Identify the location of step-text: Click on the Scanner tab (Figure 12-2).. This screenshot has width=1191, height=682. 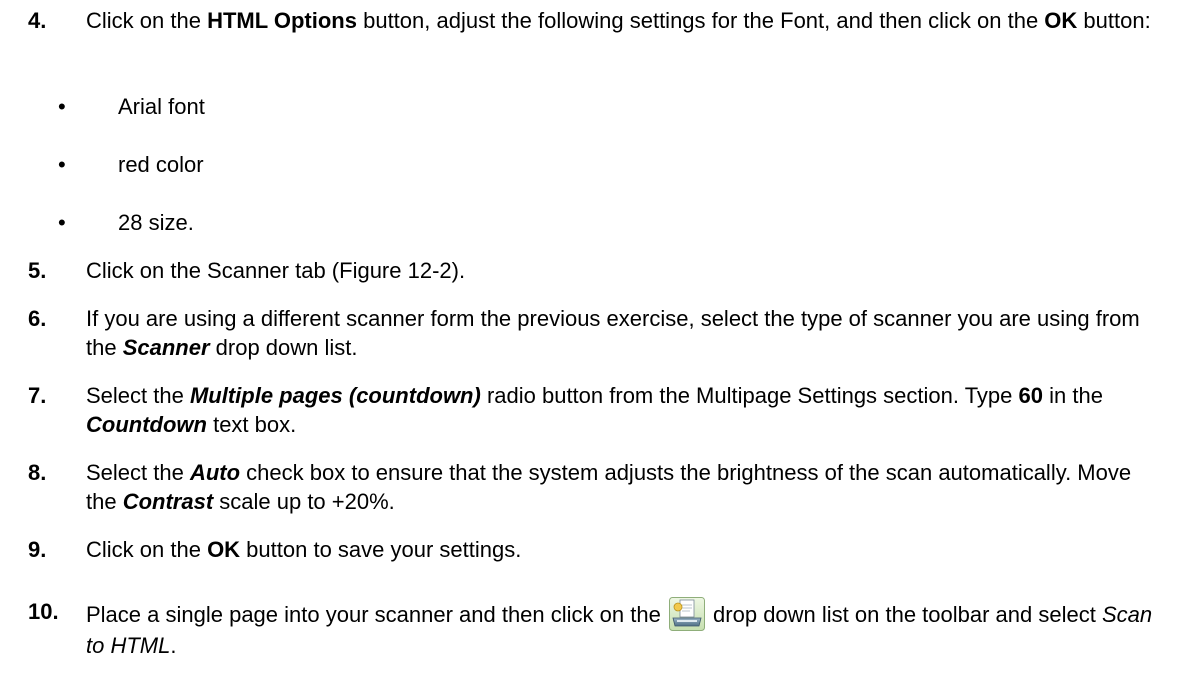
(276, 270).